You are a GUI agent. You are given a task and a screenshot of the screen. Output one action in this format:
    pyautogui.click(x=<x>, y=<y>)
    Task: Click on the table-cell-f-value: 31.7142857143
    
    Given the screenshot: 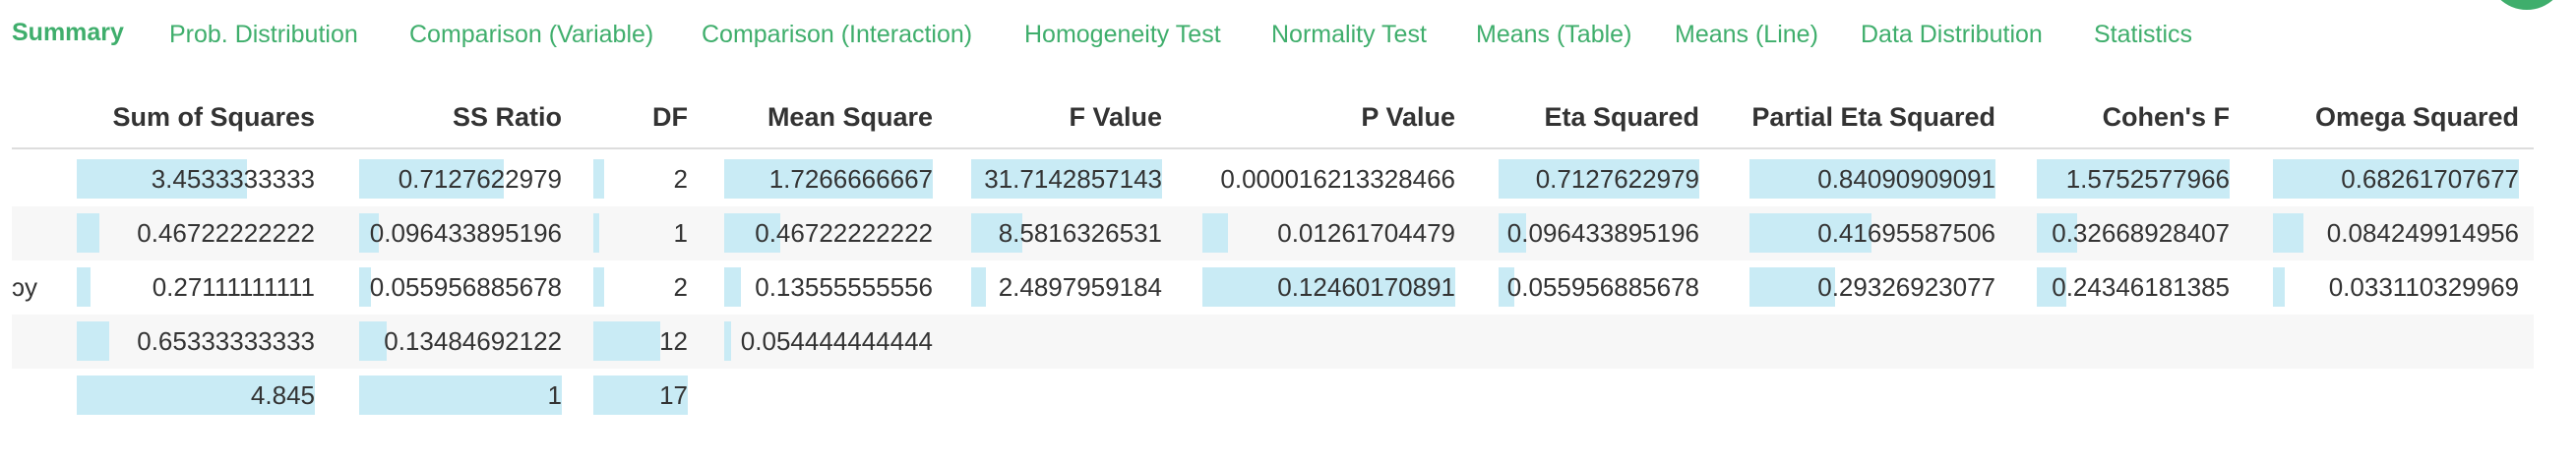 What is the action you would take?
    pyautogui.click(x=1066, y=179)
    